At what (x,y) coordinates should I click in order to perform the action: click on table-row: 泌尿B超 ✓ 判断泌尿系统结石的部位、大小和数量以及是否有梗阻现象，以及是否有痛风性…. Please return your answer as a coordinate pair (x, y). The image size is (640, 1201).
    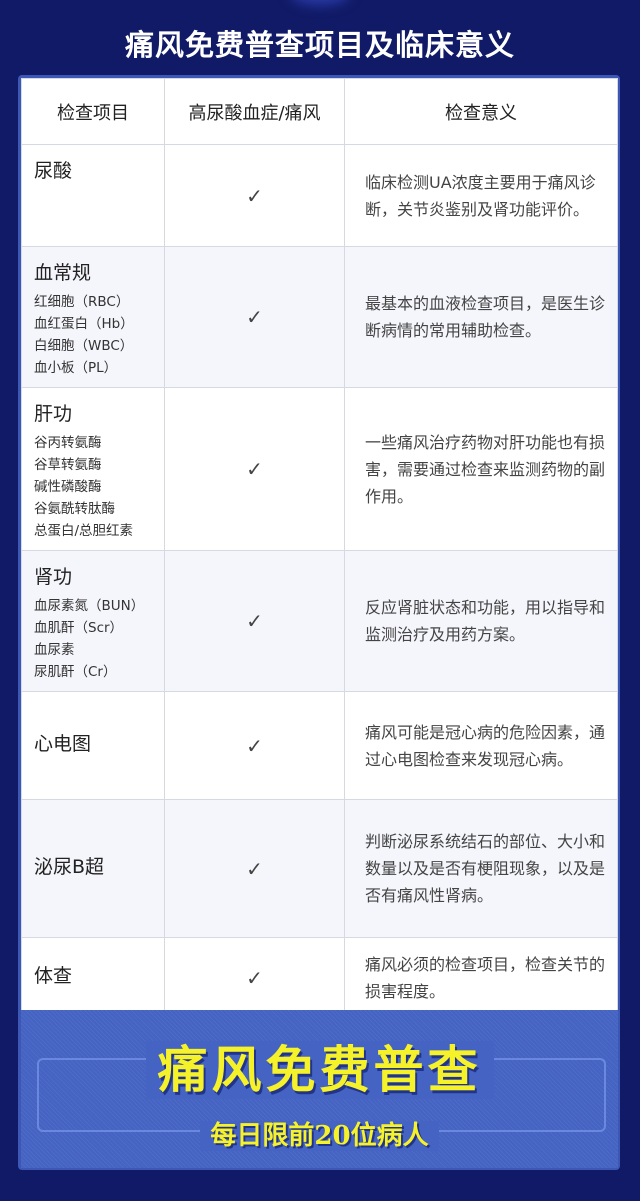
    Looking at the image, I should click on (319, 868).